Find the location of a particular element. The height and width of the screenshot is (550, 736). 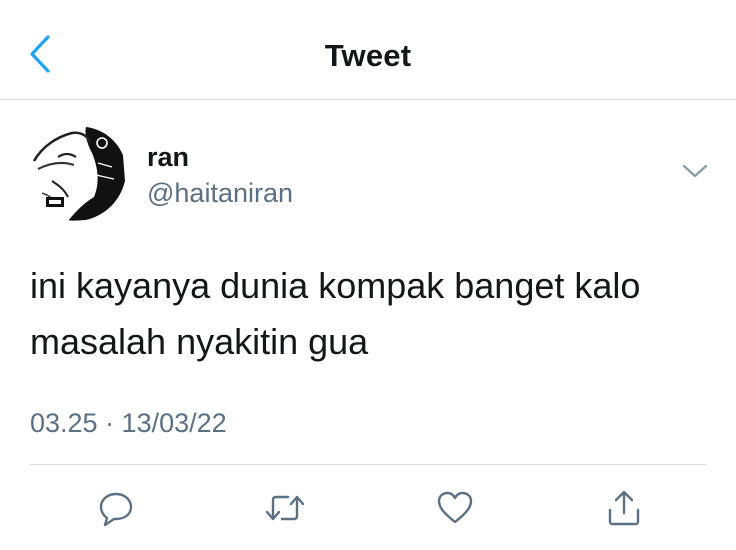

author-display-name: ran is located at coordinates (168, 157).